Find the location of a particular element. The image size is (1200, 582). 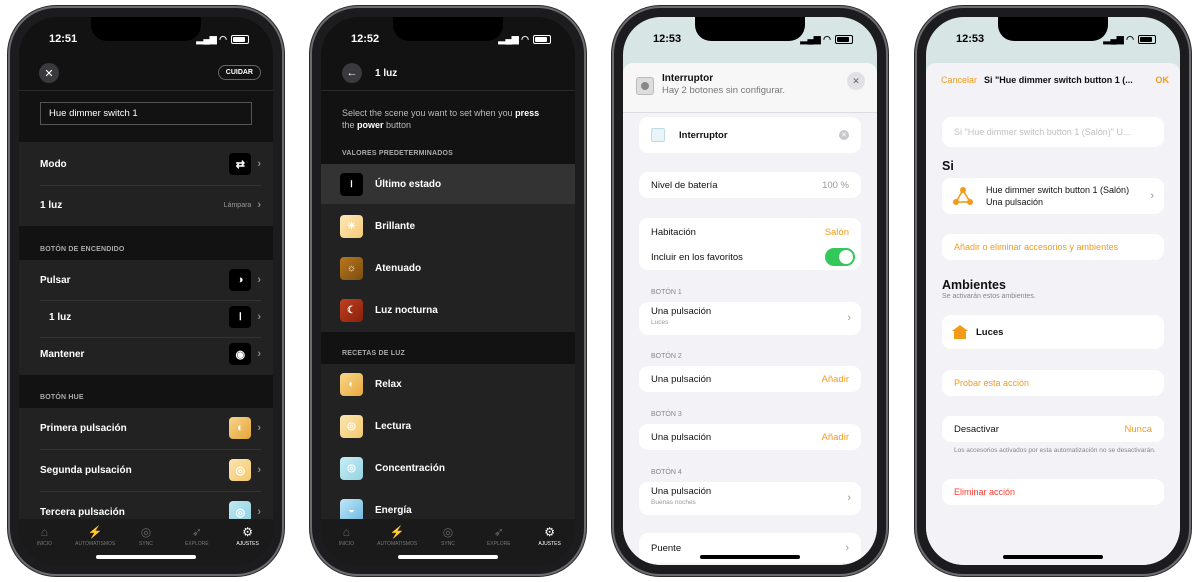

toggle-knob is located at coordinates (846, 257).